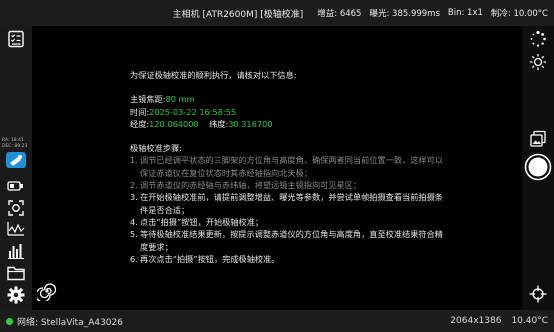  Describe the element at coordinates (476, 321) in the screenshot. I see `resolution-readout: 2064x1386` at that location.